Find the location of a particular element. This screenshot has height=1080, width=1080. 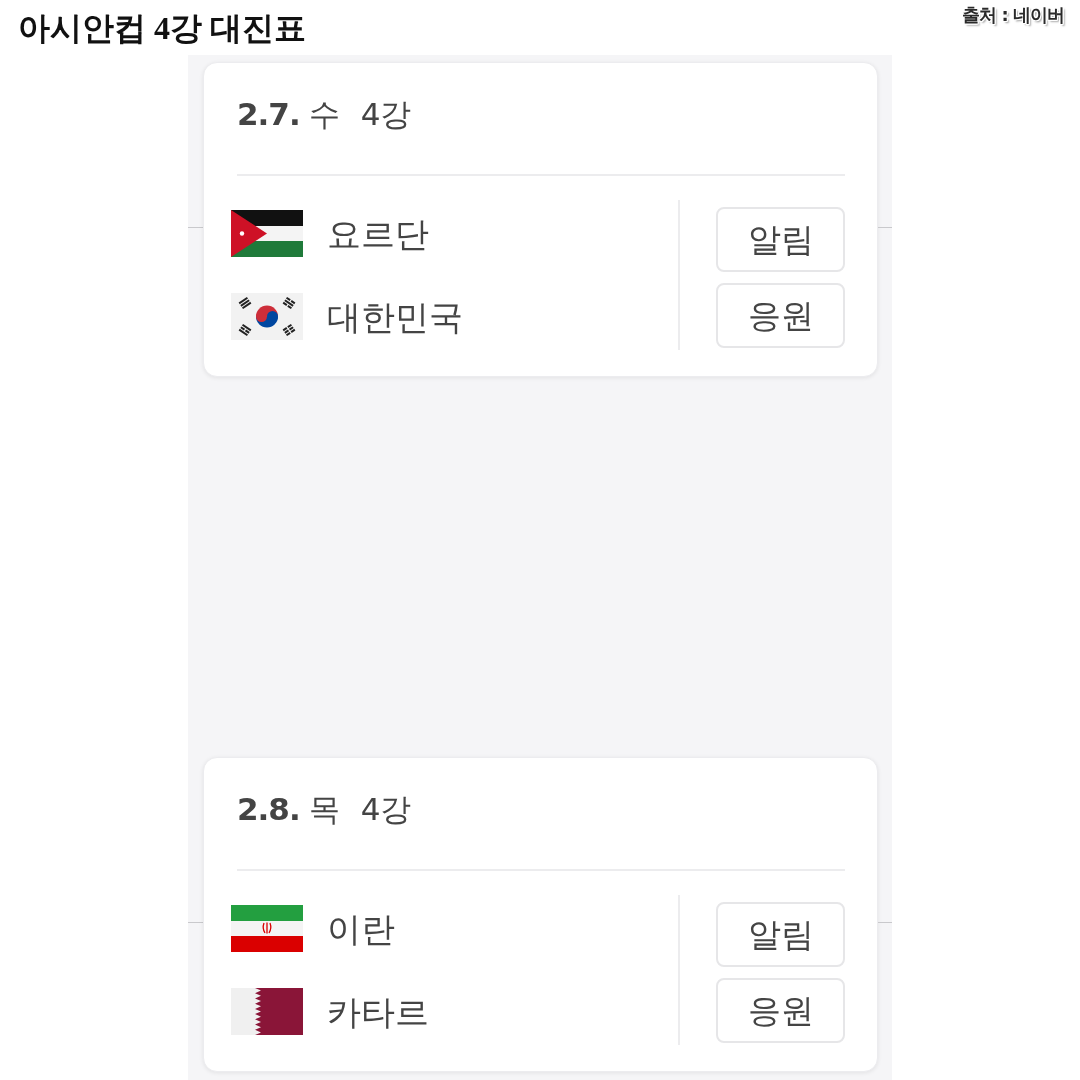

team-name: 요르단 is located at coordinates (378, 234).